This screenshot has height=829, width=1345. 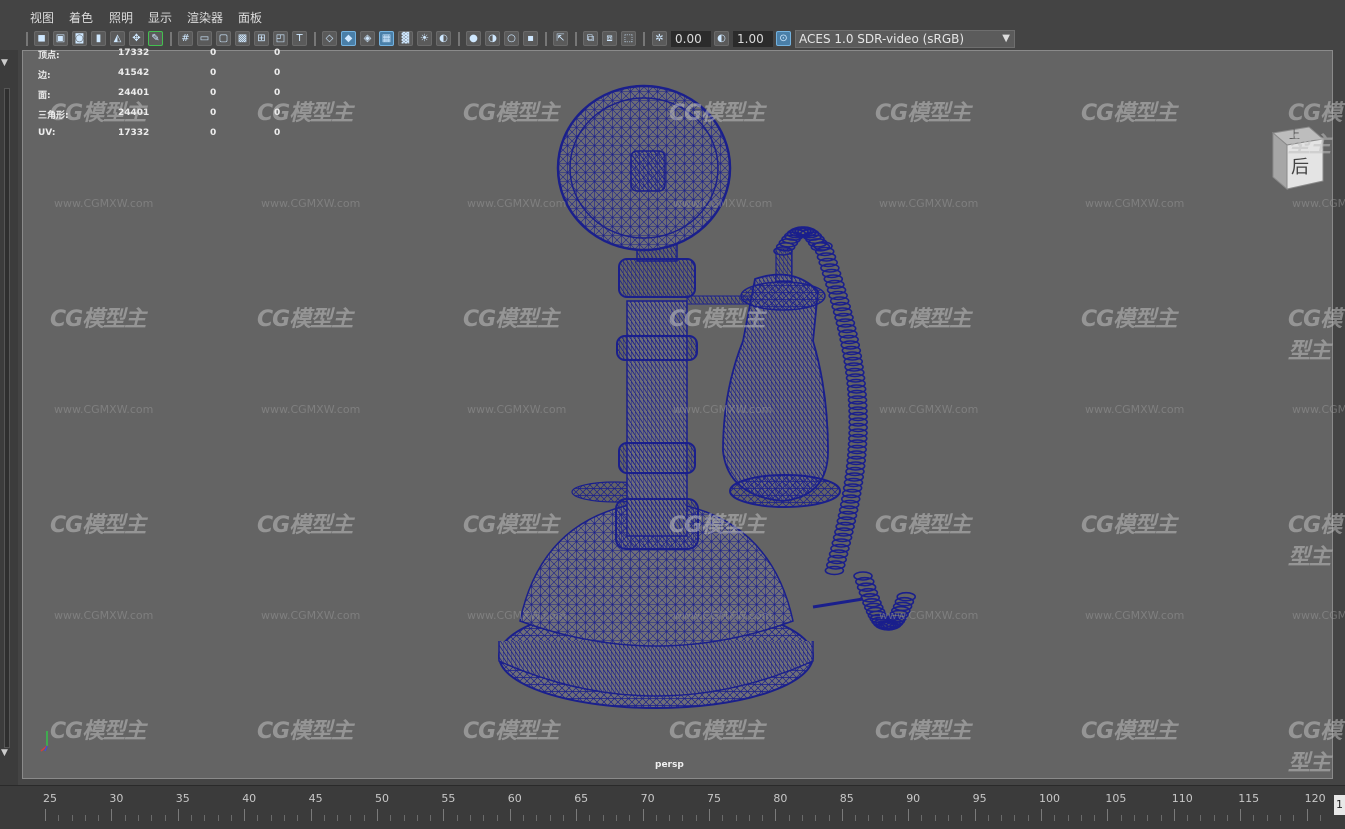 What do you see at coordinates (714, 798) in the screenshot?
I see `timeline-tick-label: 75` at bounding box center [714, 798].